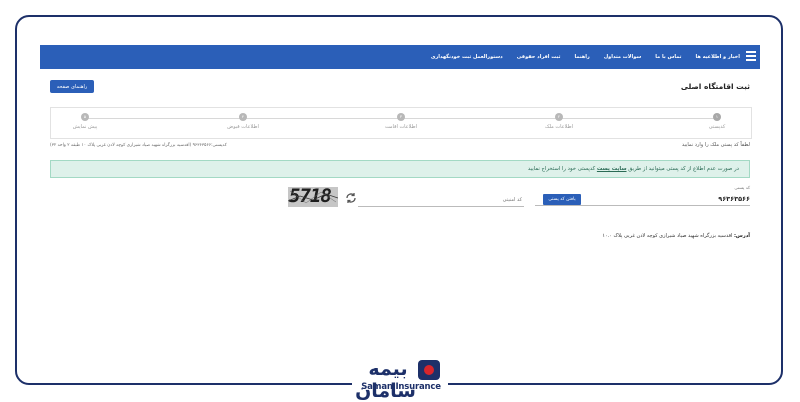  What do you see at coordinates (642, 205) in the screenshot?
I see `postal-code-underline` at bounding box center [642, 205].